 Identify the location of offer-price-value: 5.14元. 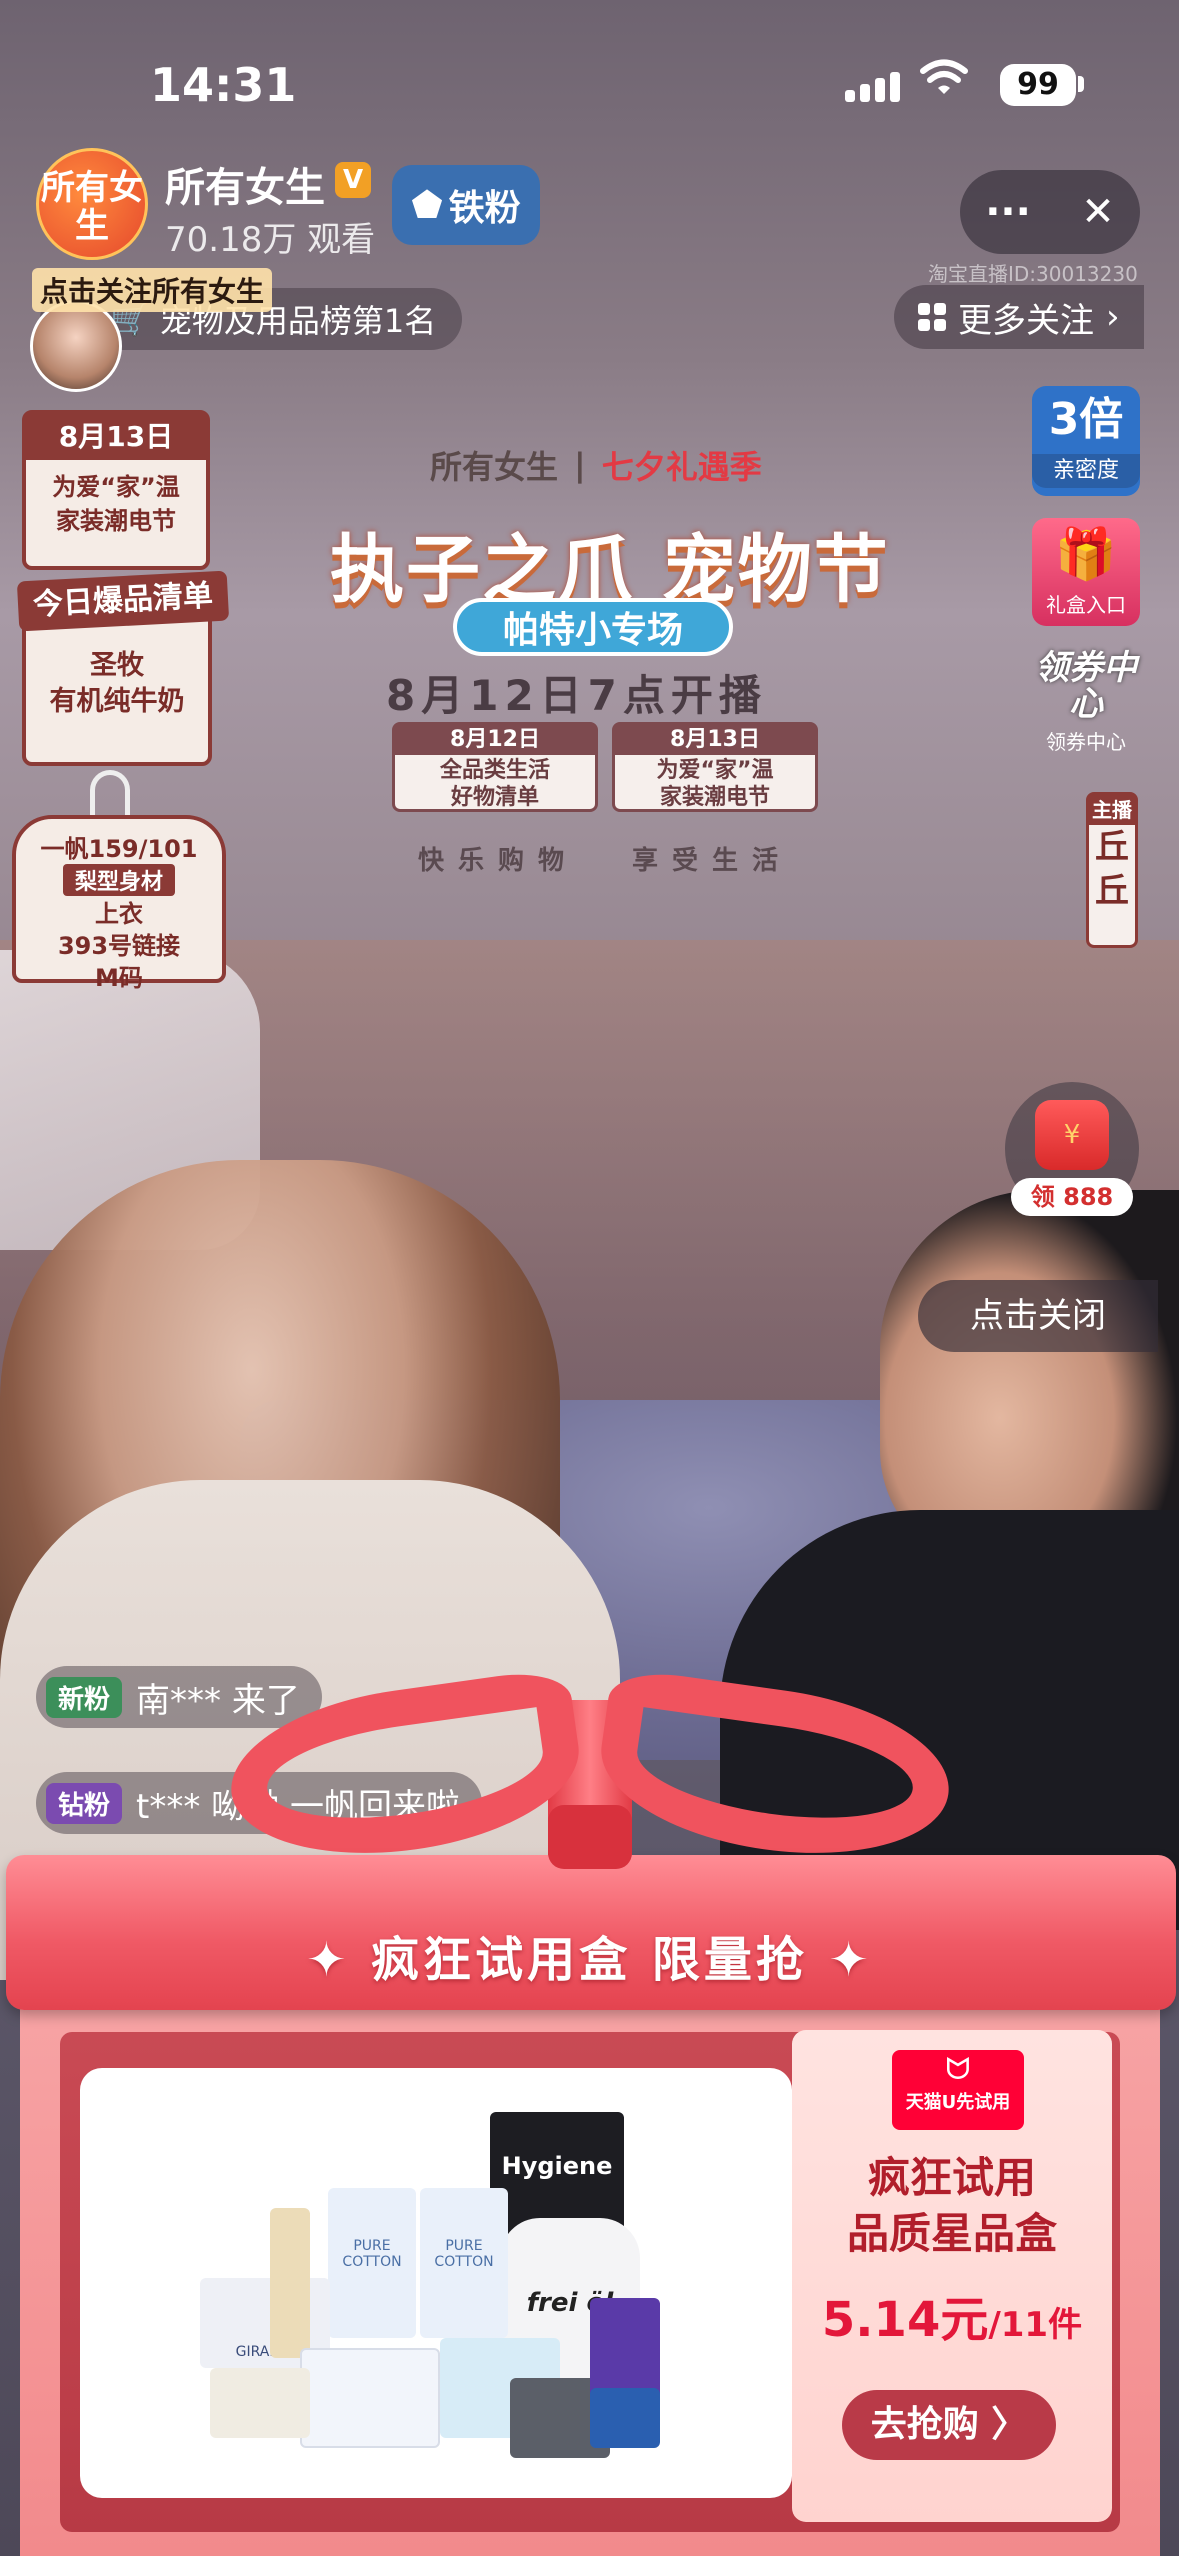
(905, 2320).